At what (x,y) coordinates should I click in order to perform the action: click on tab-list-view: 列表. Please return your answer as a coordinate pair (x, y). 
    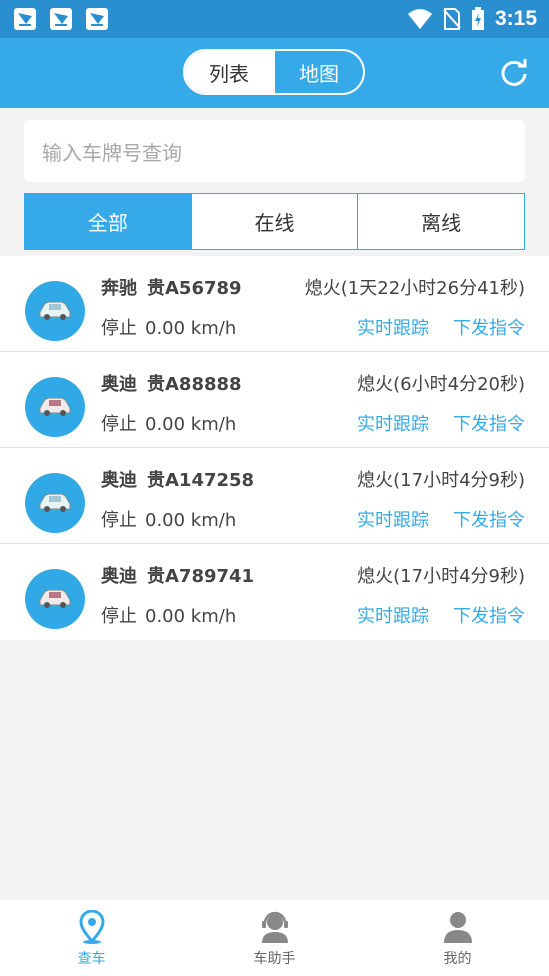
    Looking at the image, I should click on (229, 72).